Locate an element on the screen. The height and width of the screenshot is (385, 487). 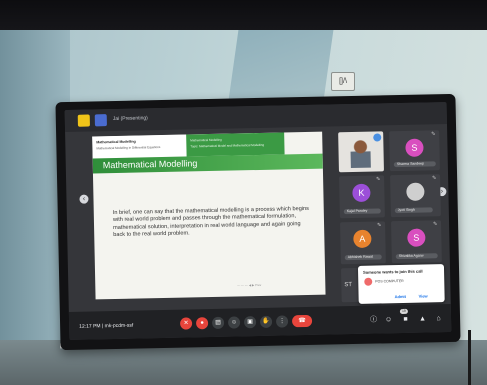
requester-avatar is located at coordinates (368, 281).